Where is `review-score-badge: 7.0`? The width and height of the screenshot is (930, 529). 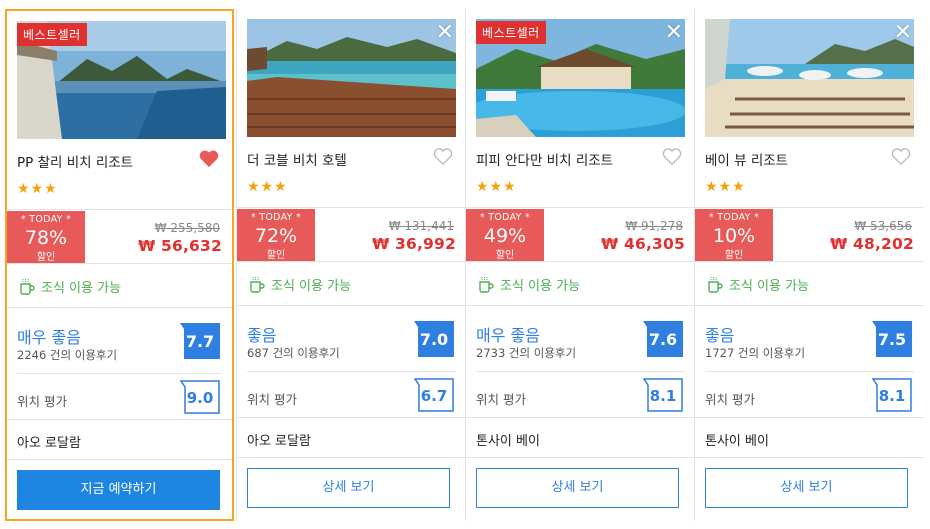
review-score-badge: 7.0 is located at coordinates (434, 339).